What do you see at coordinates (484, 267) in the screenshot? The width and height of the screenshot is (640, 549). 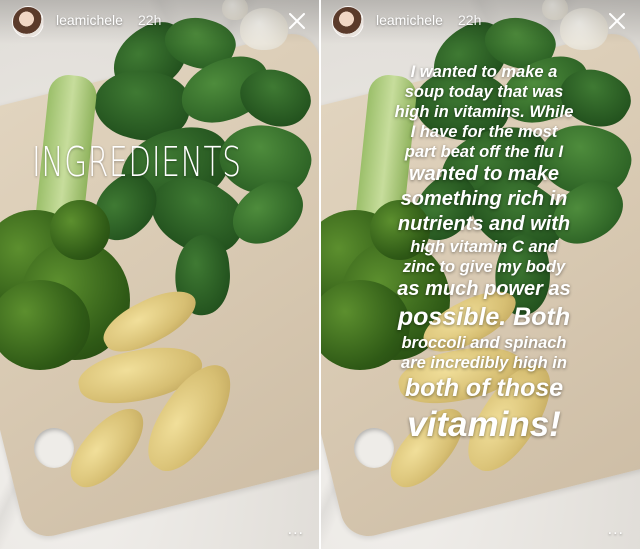 I see `caption-line: zinc to give my body` at bounding box center [484, 267].